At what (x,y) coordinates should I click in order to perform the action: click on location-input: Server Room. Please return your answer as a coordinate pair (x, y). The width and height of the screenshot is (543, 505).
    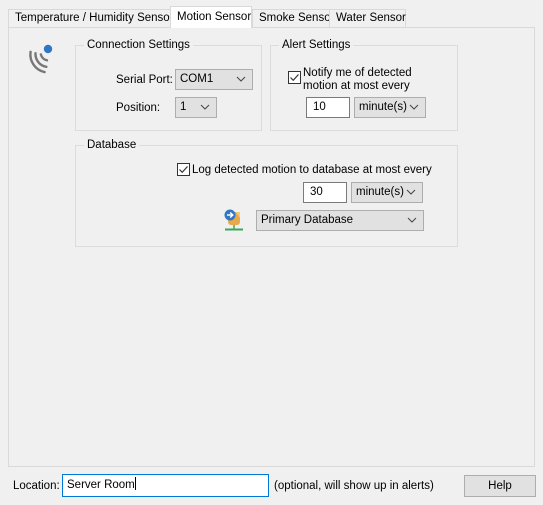
    Looking at the image, I should click on (165, 485).